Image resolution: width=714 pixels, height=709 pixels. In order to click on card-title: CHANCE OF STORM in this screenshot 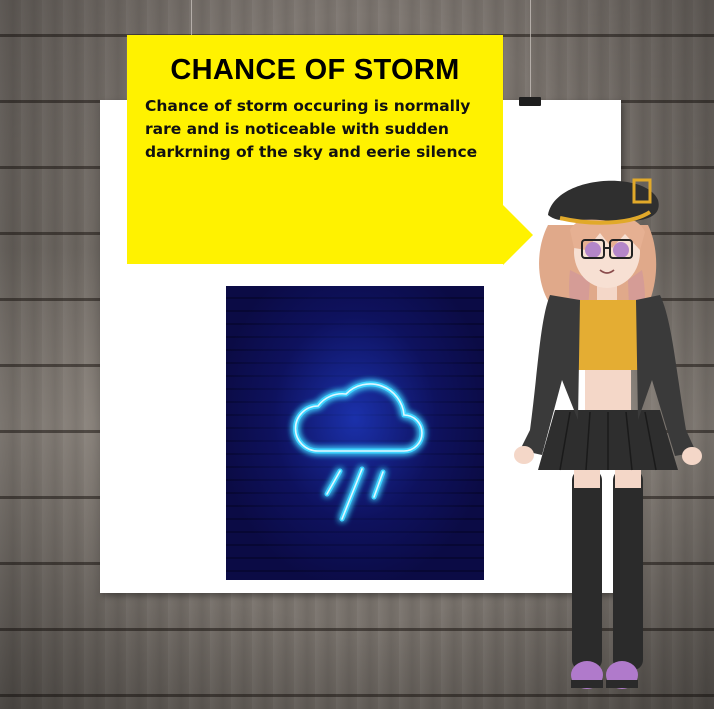, I will do `click(315, 70)`.